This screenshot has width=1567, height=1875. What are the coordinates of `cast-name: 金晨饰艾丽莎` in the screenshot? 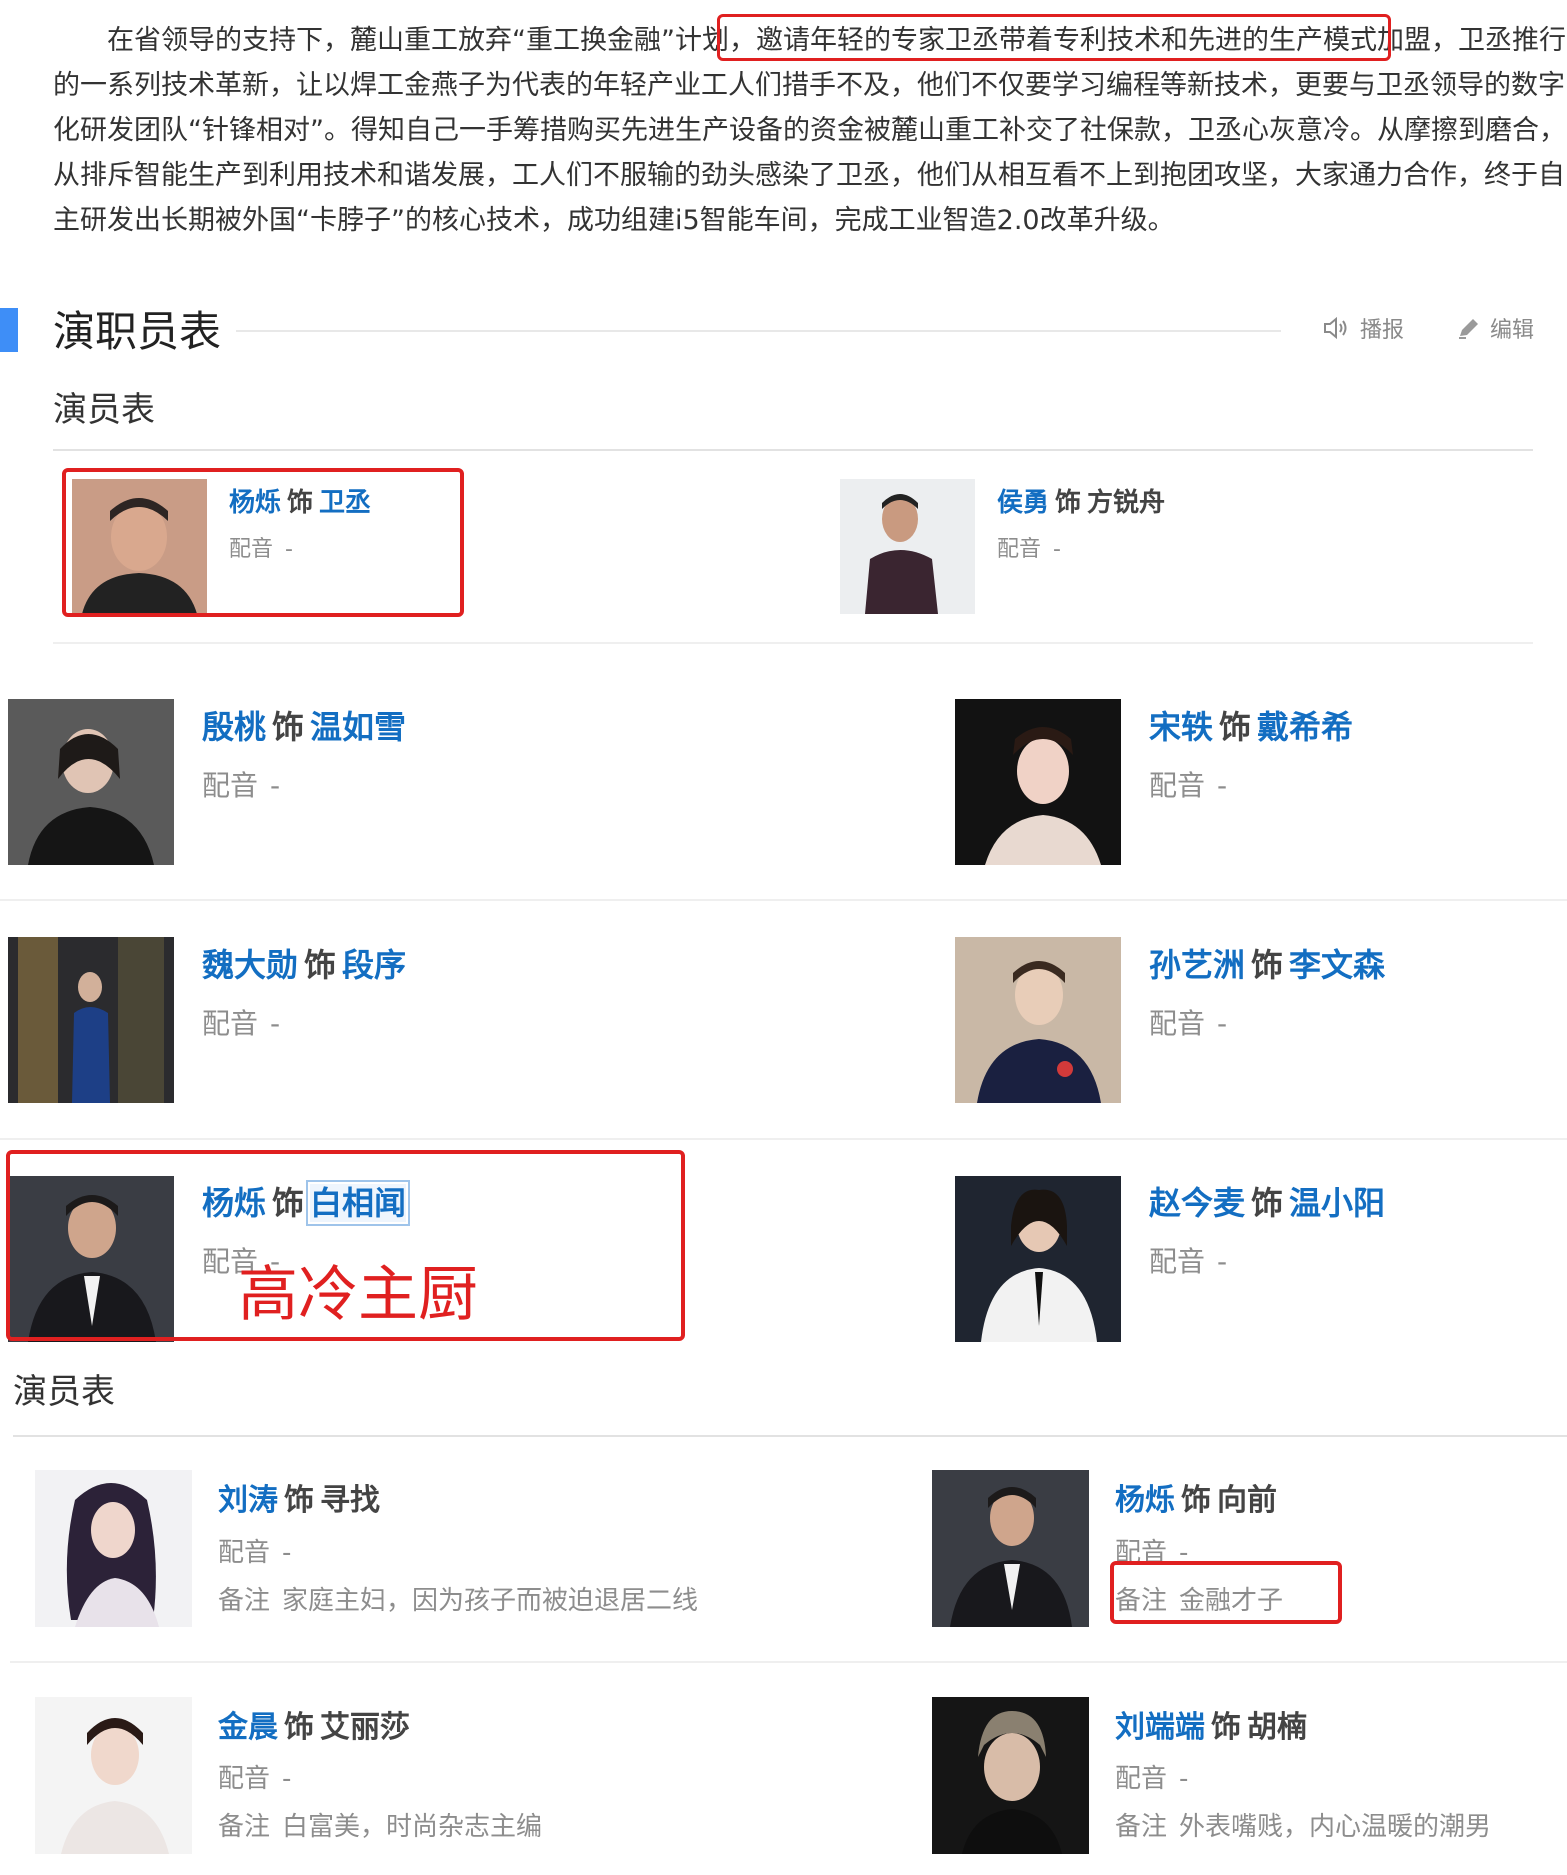 It's located at (314, 1724).